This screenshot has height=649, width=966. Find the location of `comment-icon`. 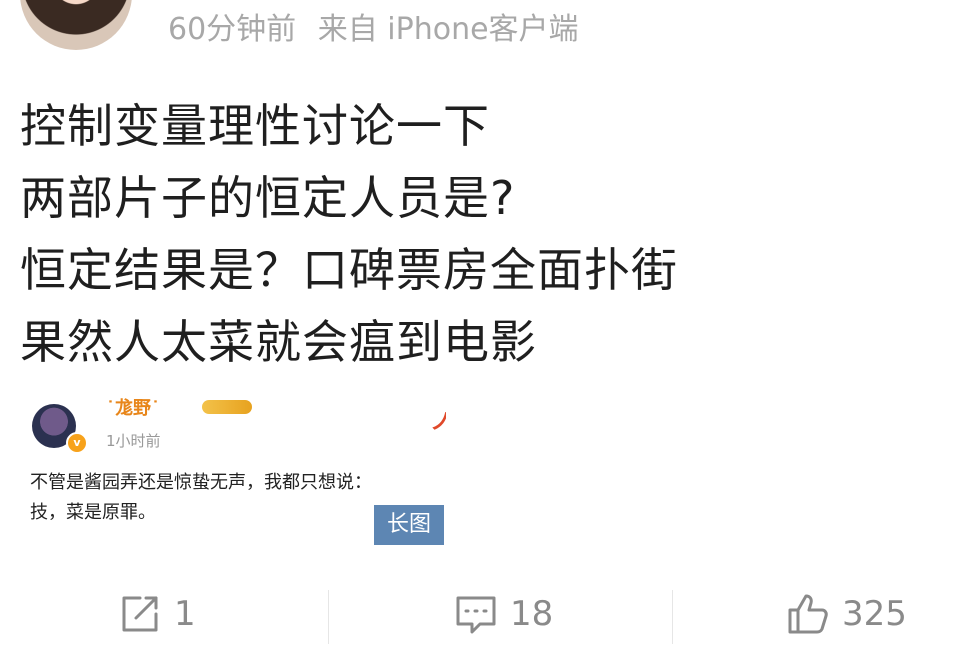

comment-icon is located at coordinates (476, 615).